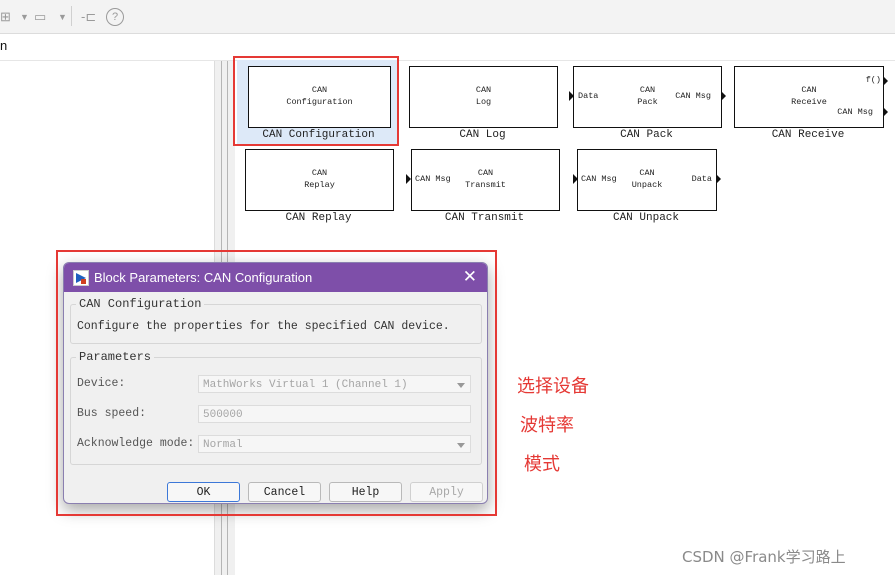 Image resolution: width=895 pixels, height=575 pixels. I want to click on can-pack-block: CAN Pack Data CAN Msg, so click(647, 97).